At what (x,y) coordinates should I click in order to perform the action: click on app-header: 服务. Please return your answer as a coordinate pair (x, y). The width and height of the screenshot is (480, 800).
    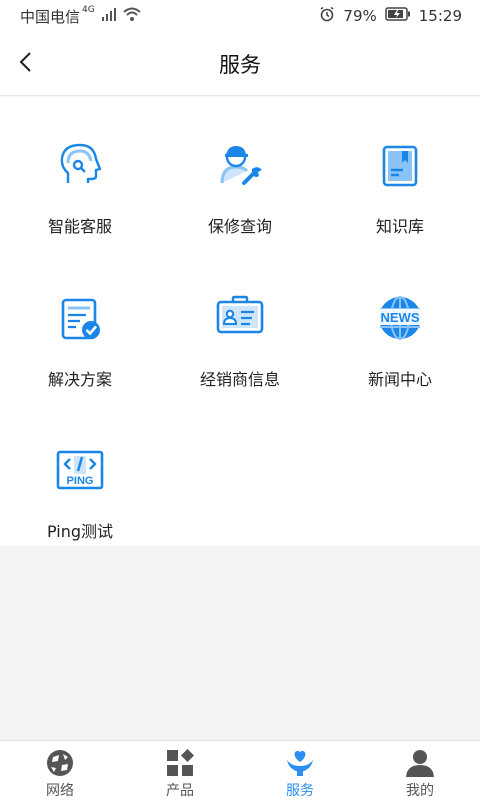
    Looking at the image, I should click on (240, 64).